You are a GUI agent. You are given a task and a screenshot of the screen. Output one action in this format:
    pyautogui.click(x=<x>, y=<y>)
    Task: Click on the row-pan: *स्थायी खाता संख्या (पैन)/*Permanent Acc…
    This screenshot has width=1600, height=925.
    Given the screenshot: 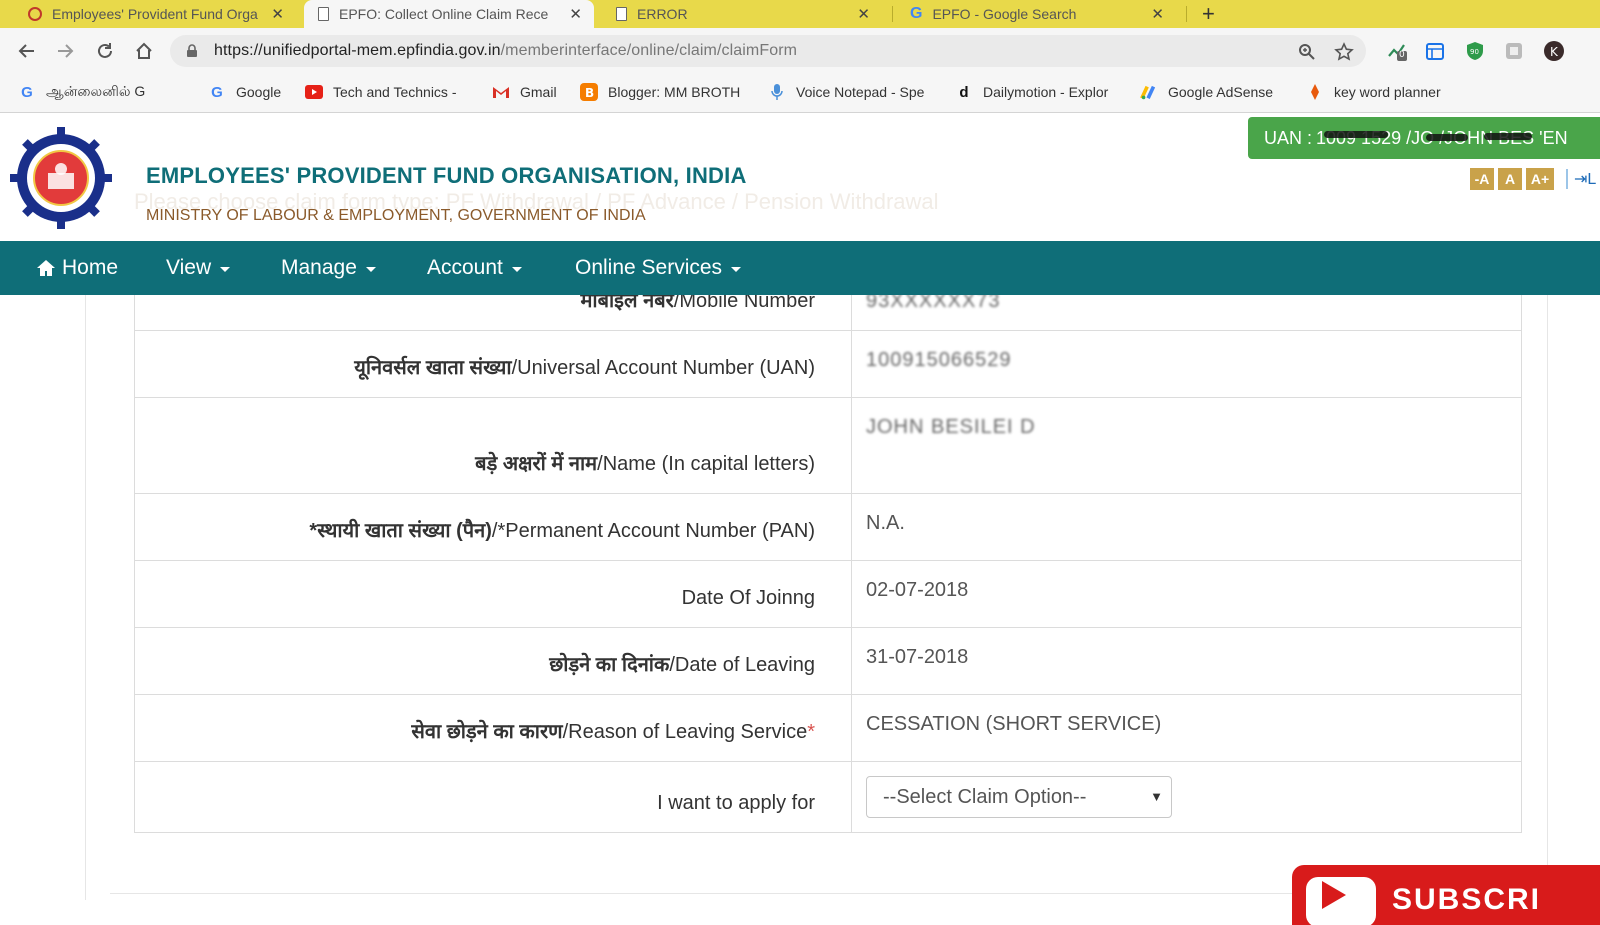 What is the action you would take?
    pyautogui.click(x=828, y=527)
    